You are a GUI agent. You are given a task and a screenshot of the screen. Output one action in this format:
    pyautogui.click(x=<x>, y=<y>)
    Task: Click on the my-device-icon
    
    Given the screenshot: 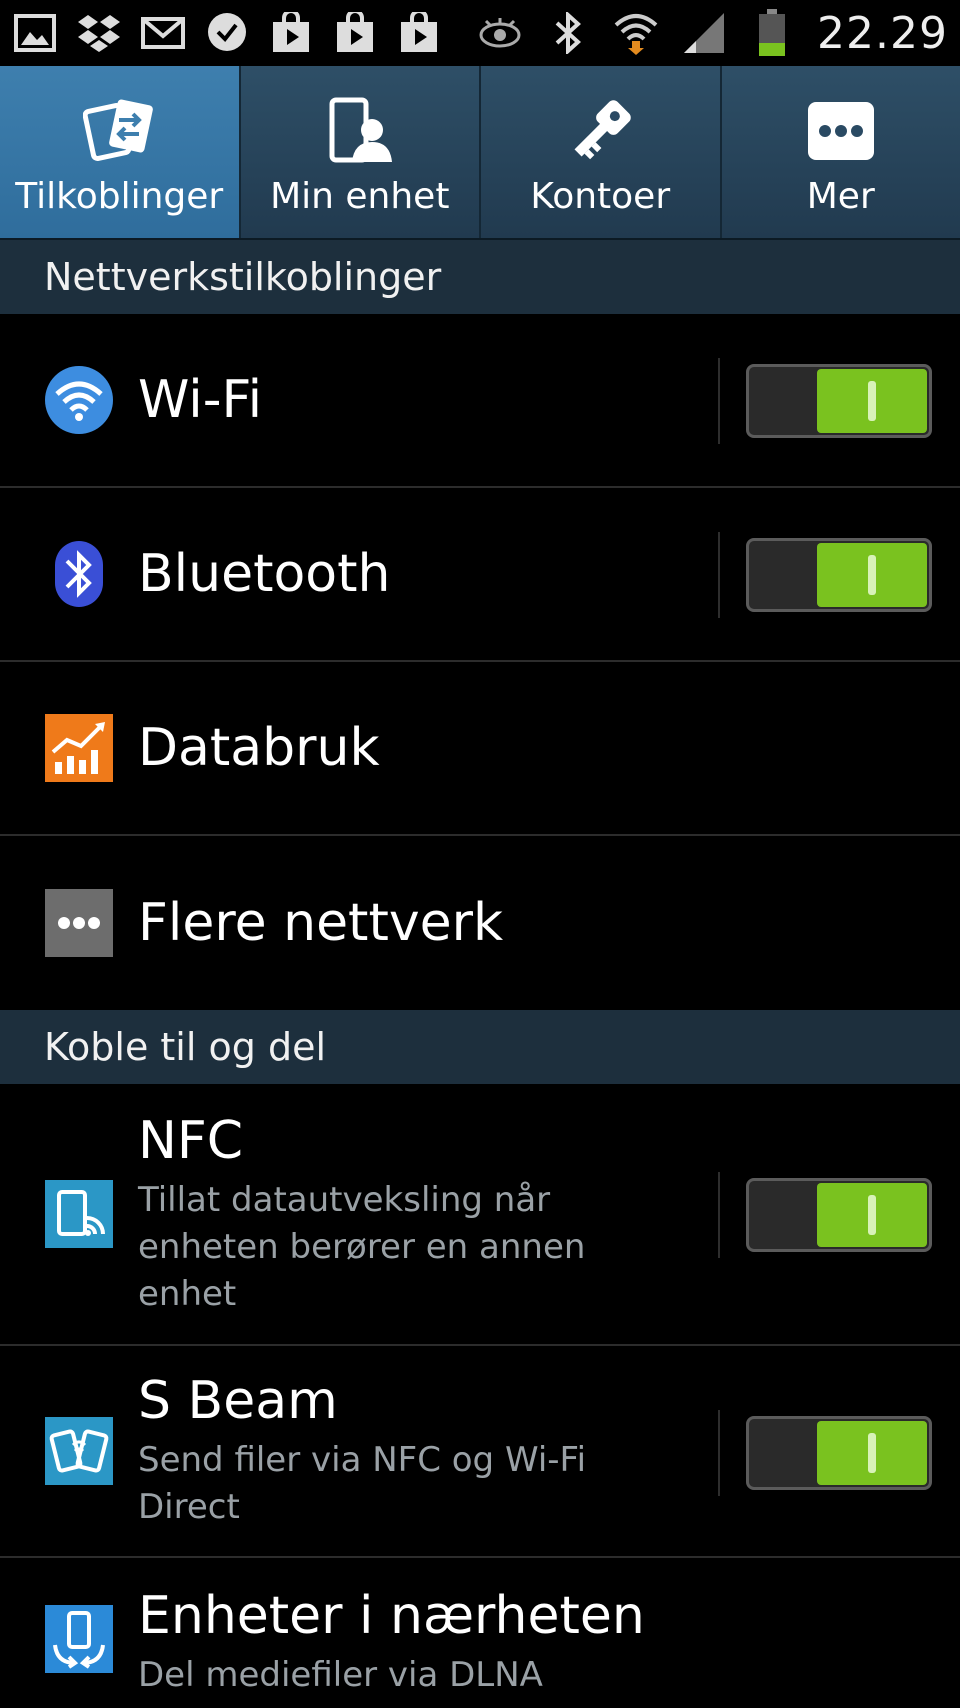 What is the action you would take?
    pyautogui.click(x=360, y=131)
    